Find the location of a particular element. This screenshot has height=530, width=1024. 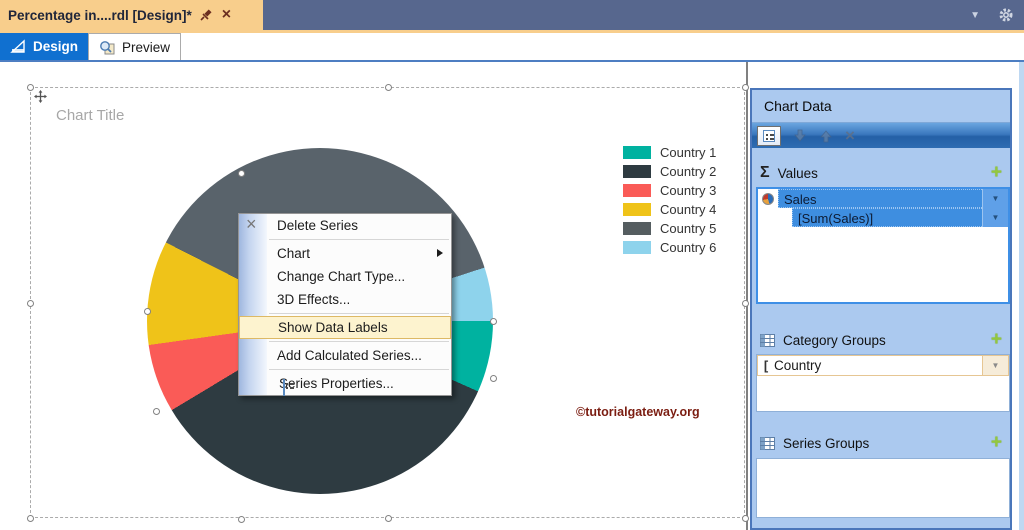

document-tab: Percentage in....rdl [Design]* × is located at coordinates (131, 15).